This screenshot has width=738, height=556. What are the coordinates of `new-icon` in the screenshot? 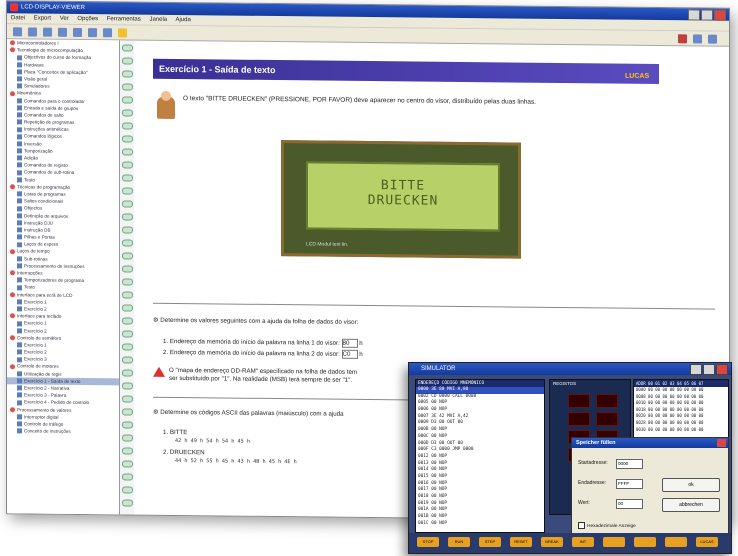 It's located at (17, 31).